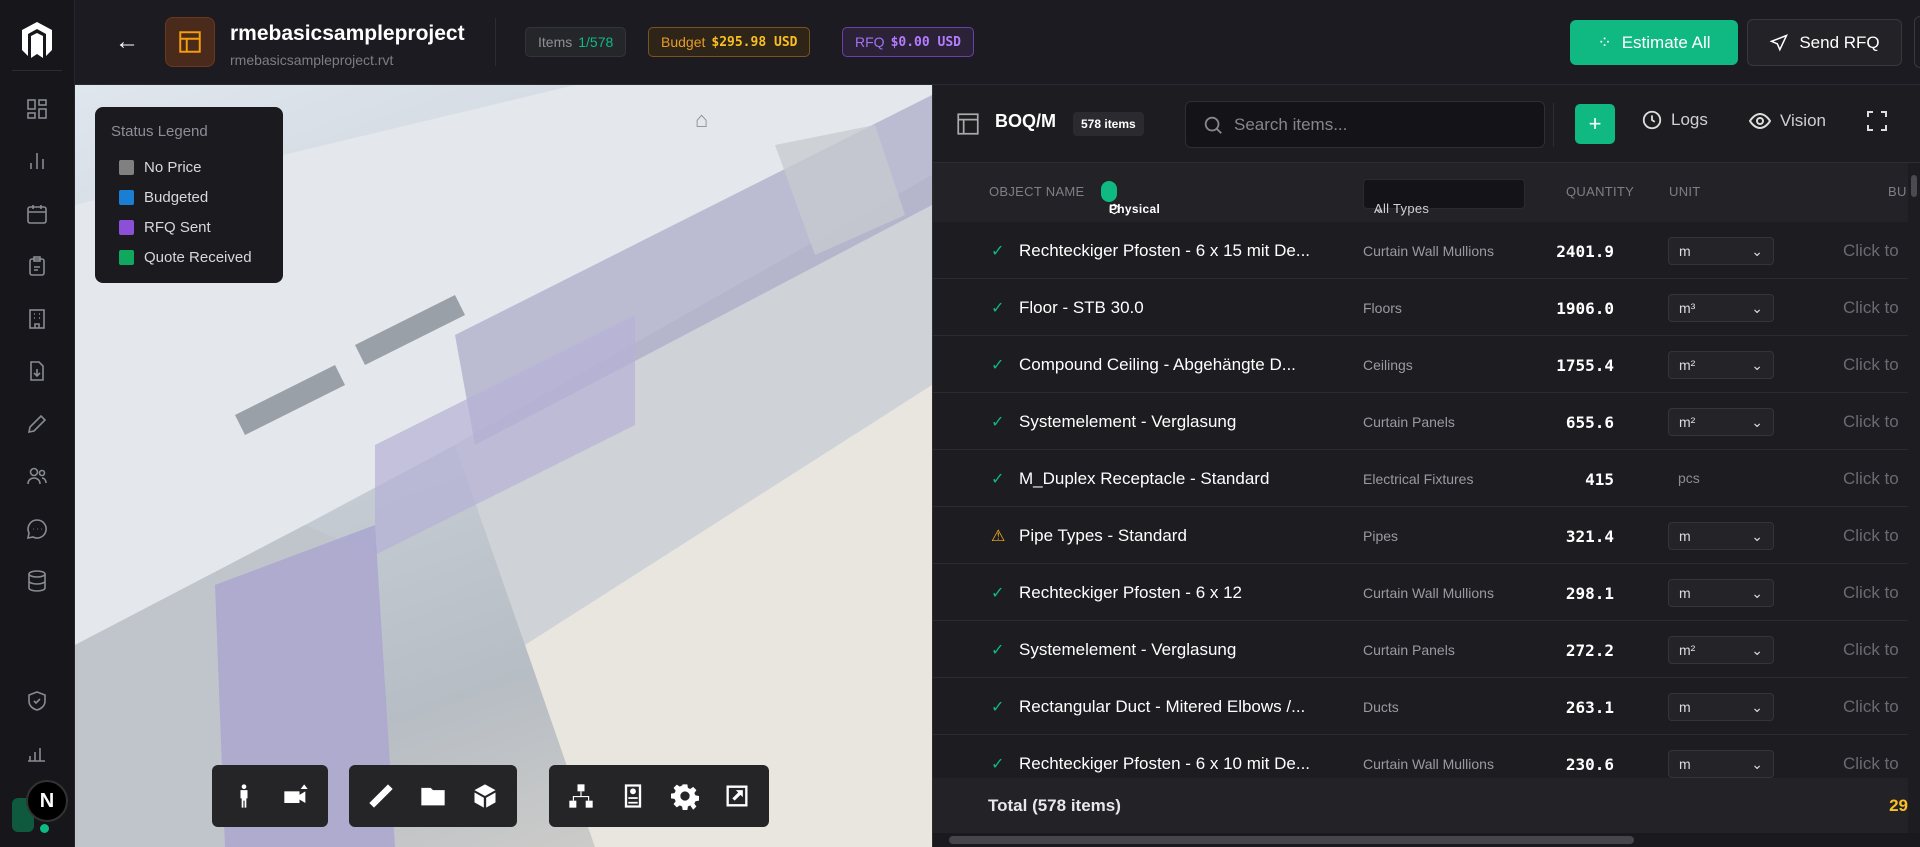 The width and height of the screenshot is (1920, 847). I want to click on type-filter-select: All Types ⌄, so click(1444, 197).